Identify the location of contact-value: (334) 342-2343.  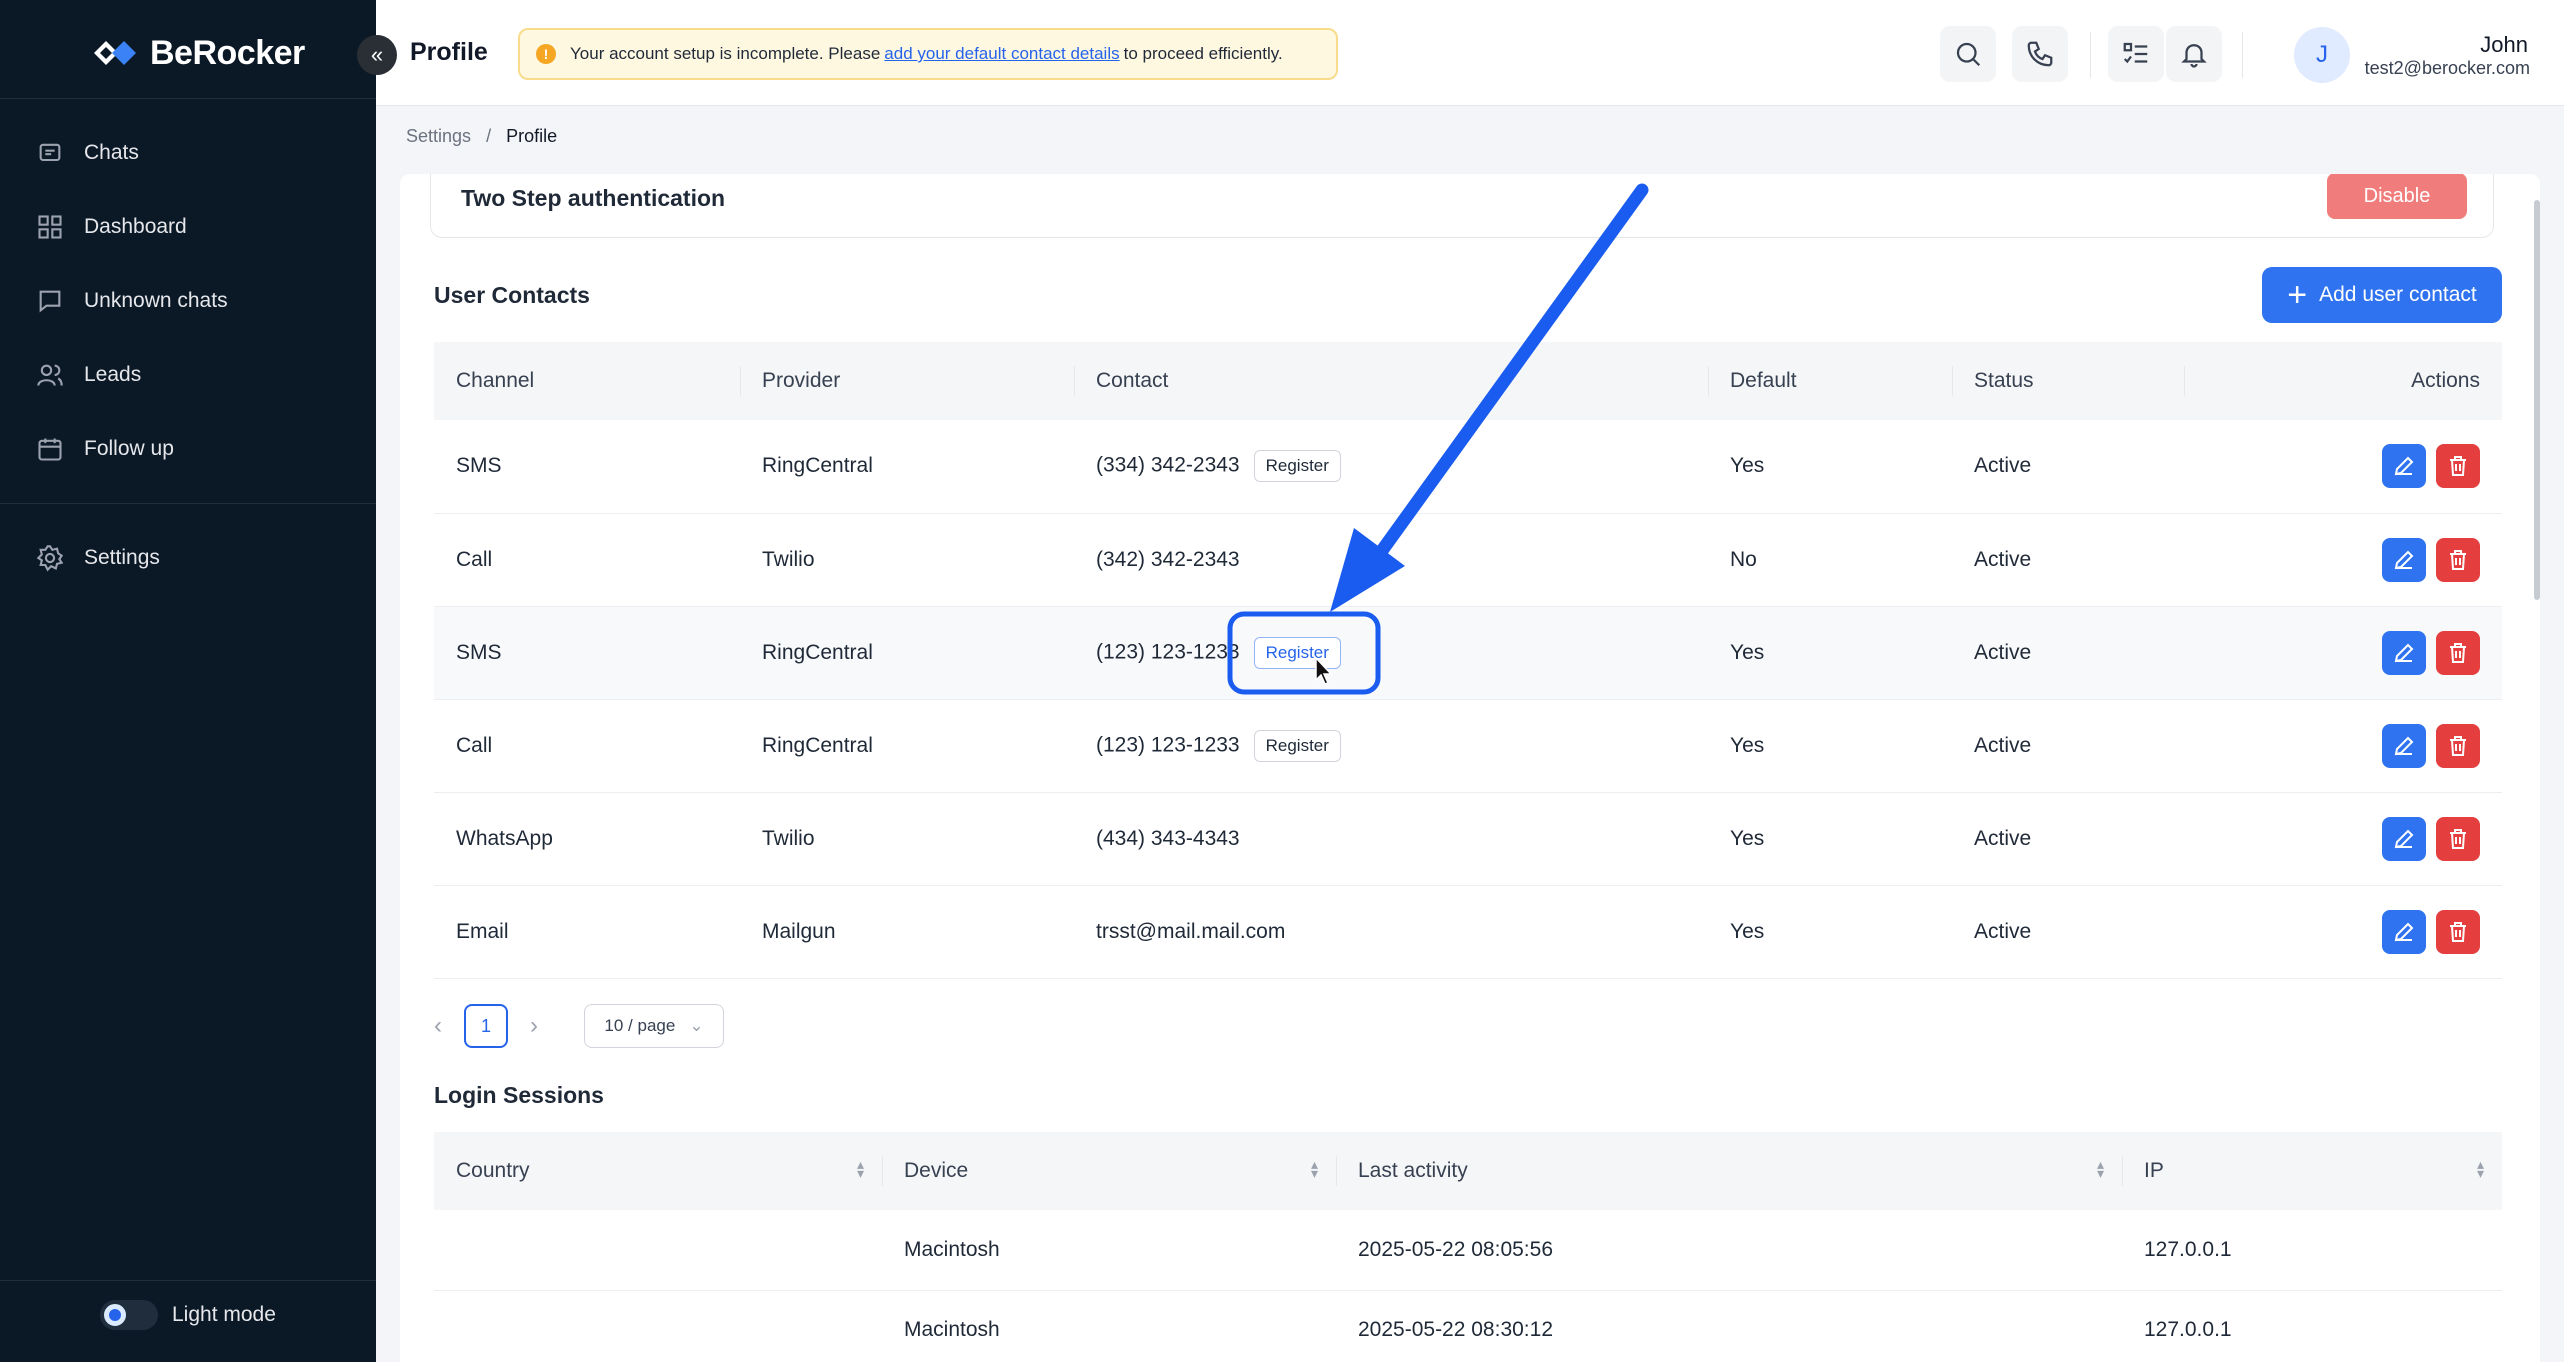
(1168, 465).